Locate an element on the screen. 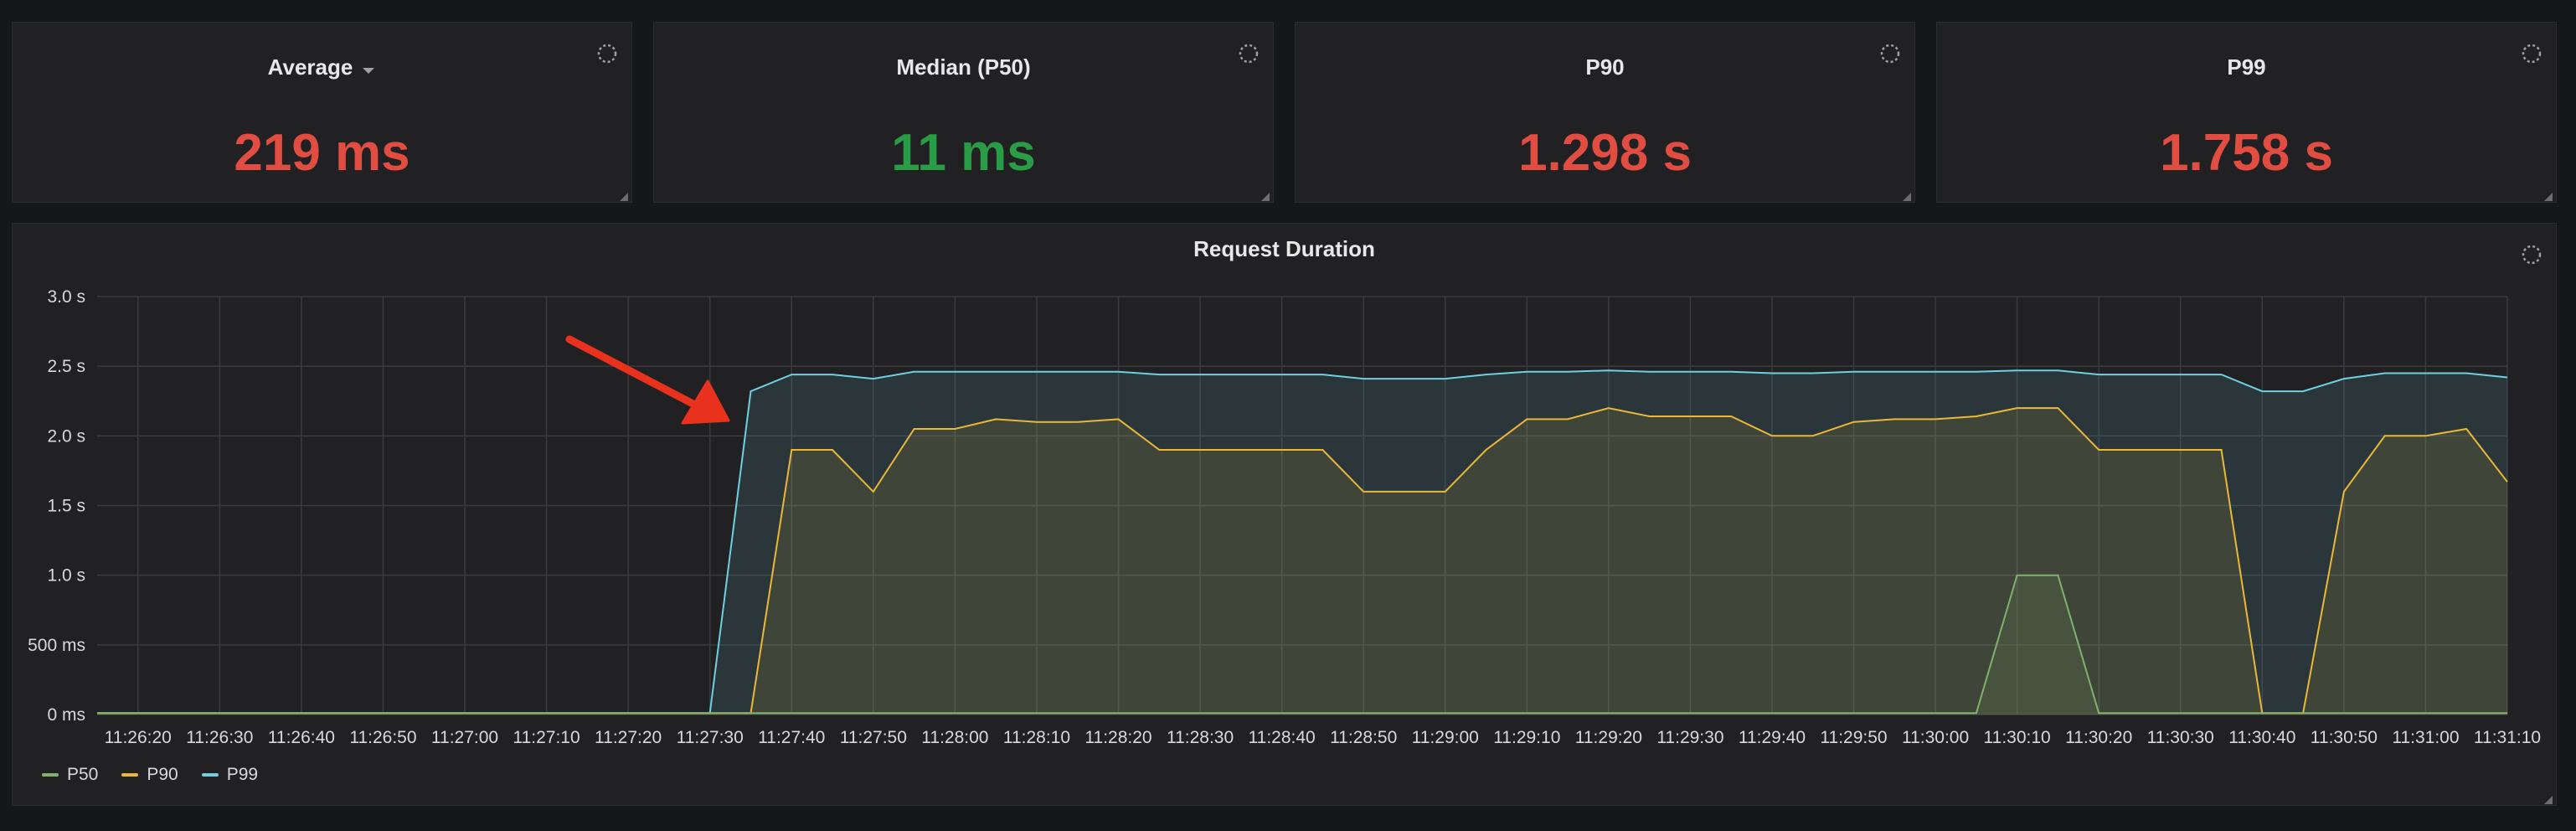 This screenshot has height=831, width=2576. stat-value: 1.298 s is located at coordinates (1605, 153).